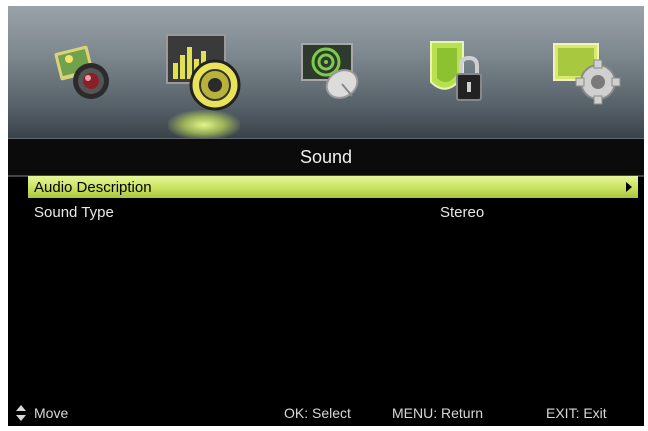 The width and height of the screenshot is (648, 431). What do you see at coordinates (438, 413) in the screenshot?
I see `return-hint: MENU: Return` at bounding box center [438, 413].